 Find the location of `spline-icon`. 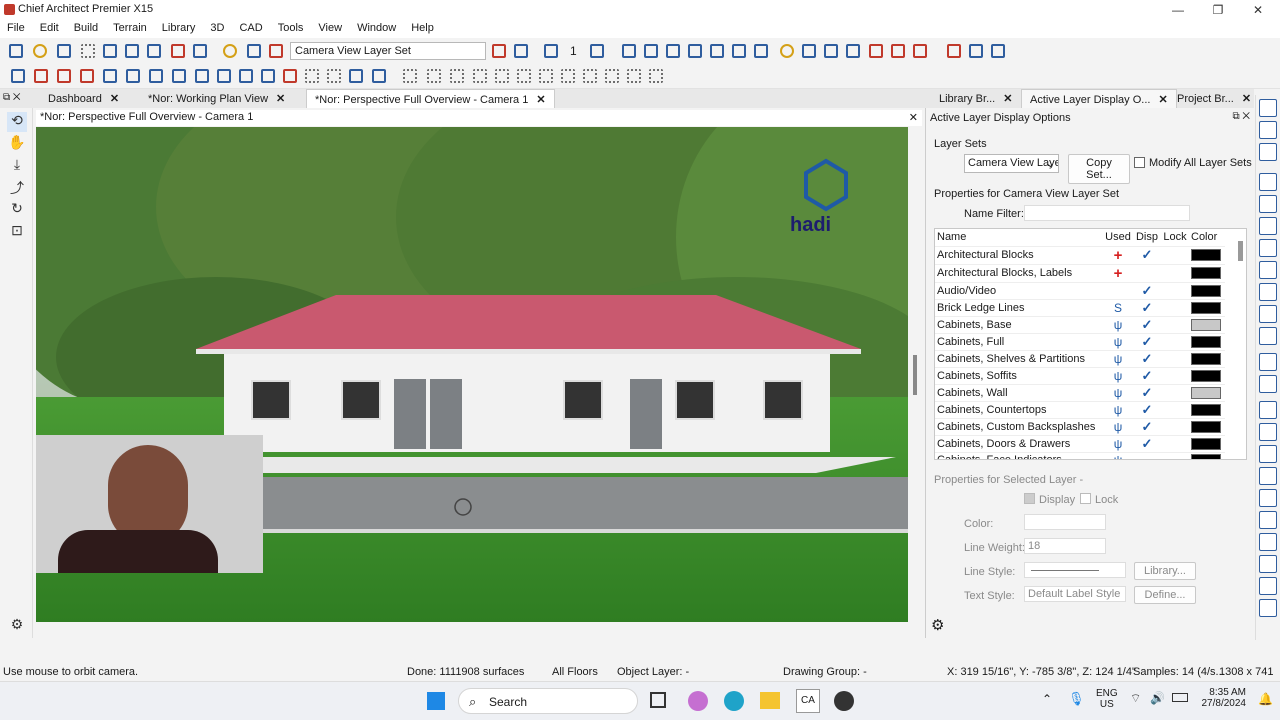

spline-icon is located at coordinates (612, 76).